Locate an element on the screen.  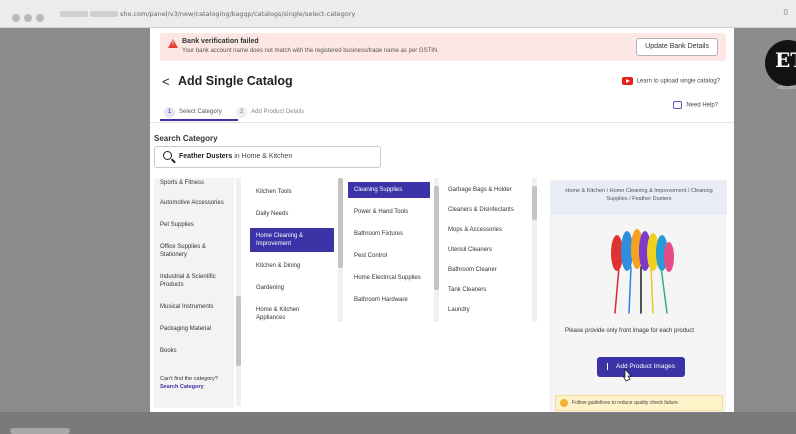
category-item: Industrial & Scientific Products is located at coordinates (194, 281).